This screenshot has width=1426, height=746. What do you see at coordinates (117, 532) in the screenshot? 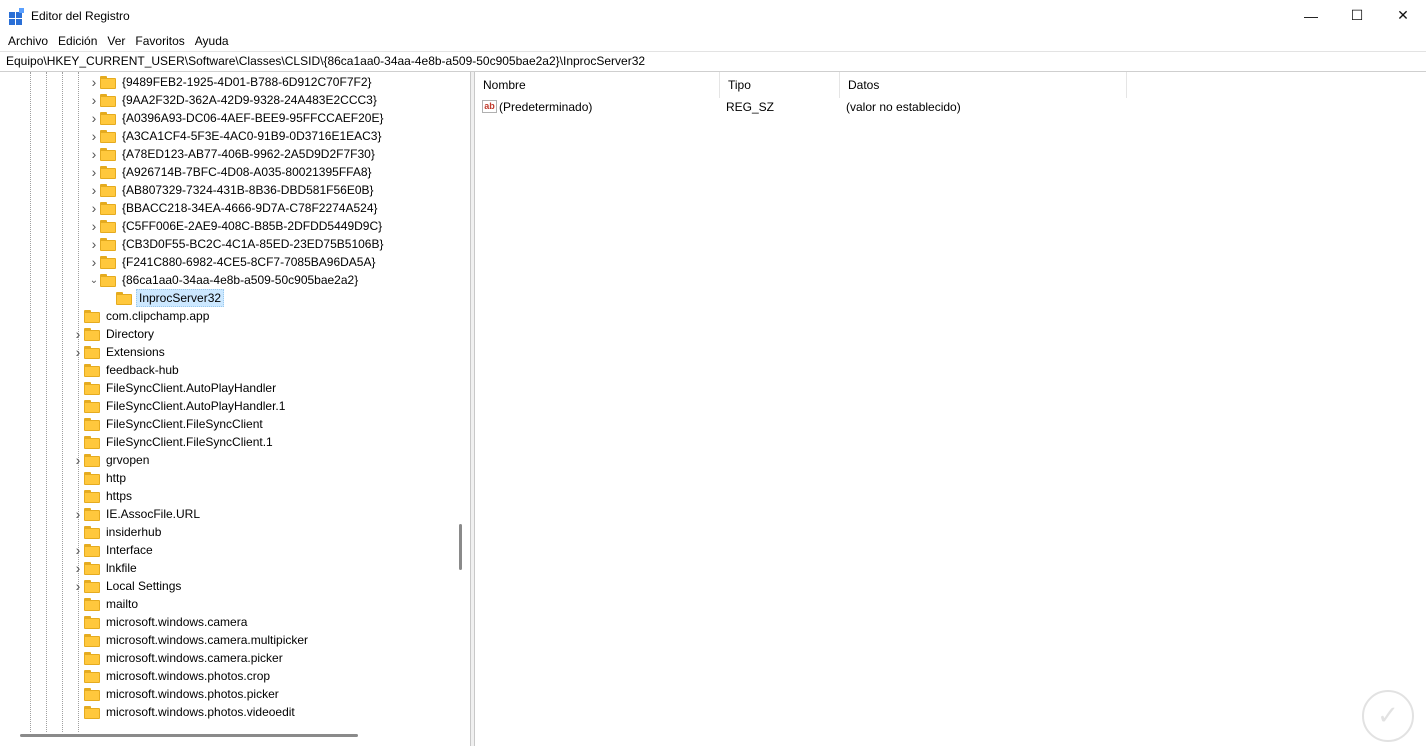
I see `tree-item-classes-key: insiderhub` at bounding box center [117, 532].